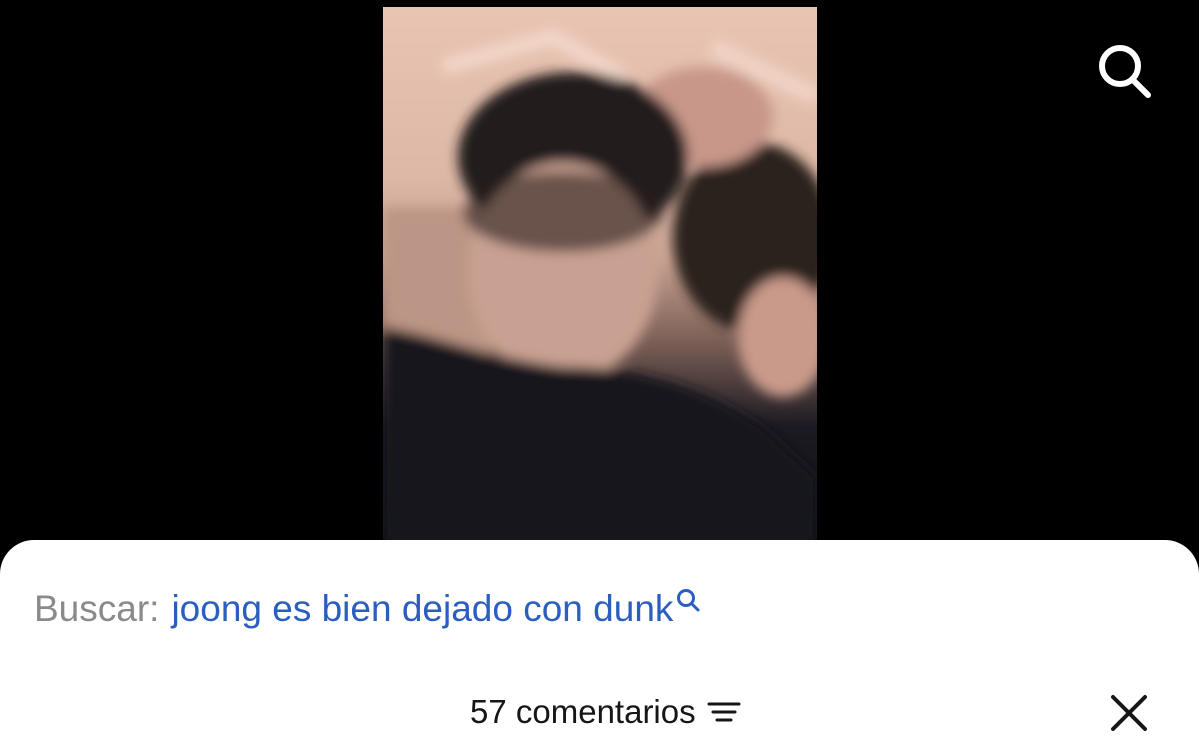 This screenshot has height=751, width=1199. What do you see at coordinates (724, 712) in the screenshot?
I see `sort-icon` at bounding box center [724, 712].